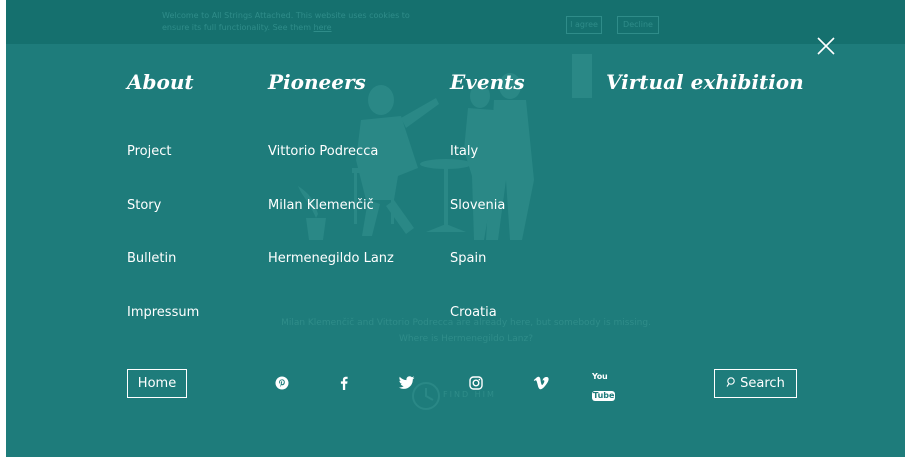 This screenshot has width=905, height=457. What do you see at coordinates (317, 82) in the screenshot?
I see `menu-heading-pioneers: Pioneers` at bounding box center [317, 82].